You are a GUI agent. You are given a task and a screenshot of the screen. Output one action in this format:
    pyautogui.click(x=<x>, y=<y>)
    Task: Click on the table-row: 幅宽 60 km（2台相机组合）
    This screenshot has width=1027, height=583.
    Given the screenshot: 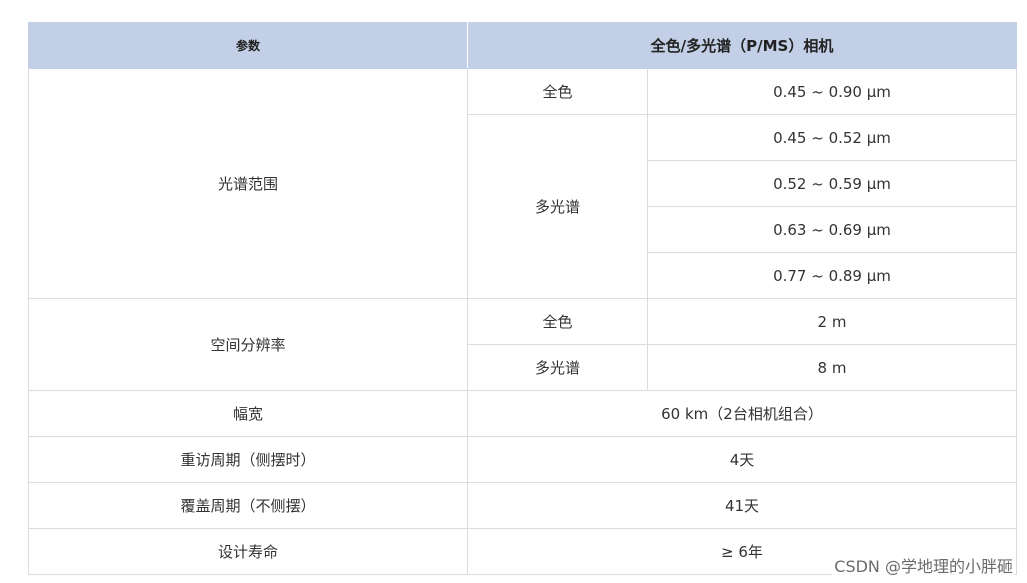 What is the action you would take?
    pyautogui.click(x=522, y=413)
    